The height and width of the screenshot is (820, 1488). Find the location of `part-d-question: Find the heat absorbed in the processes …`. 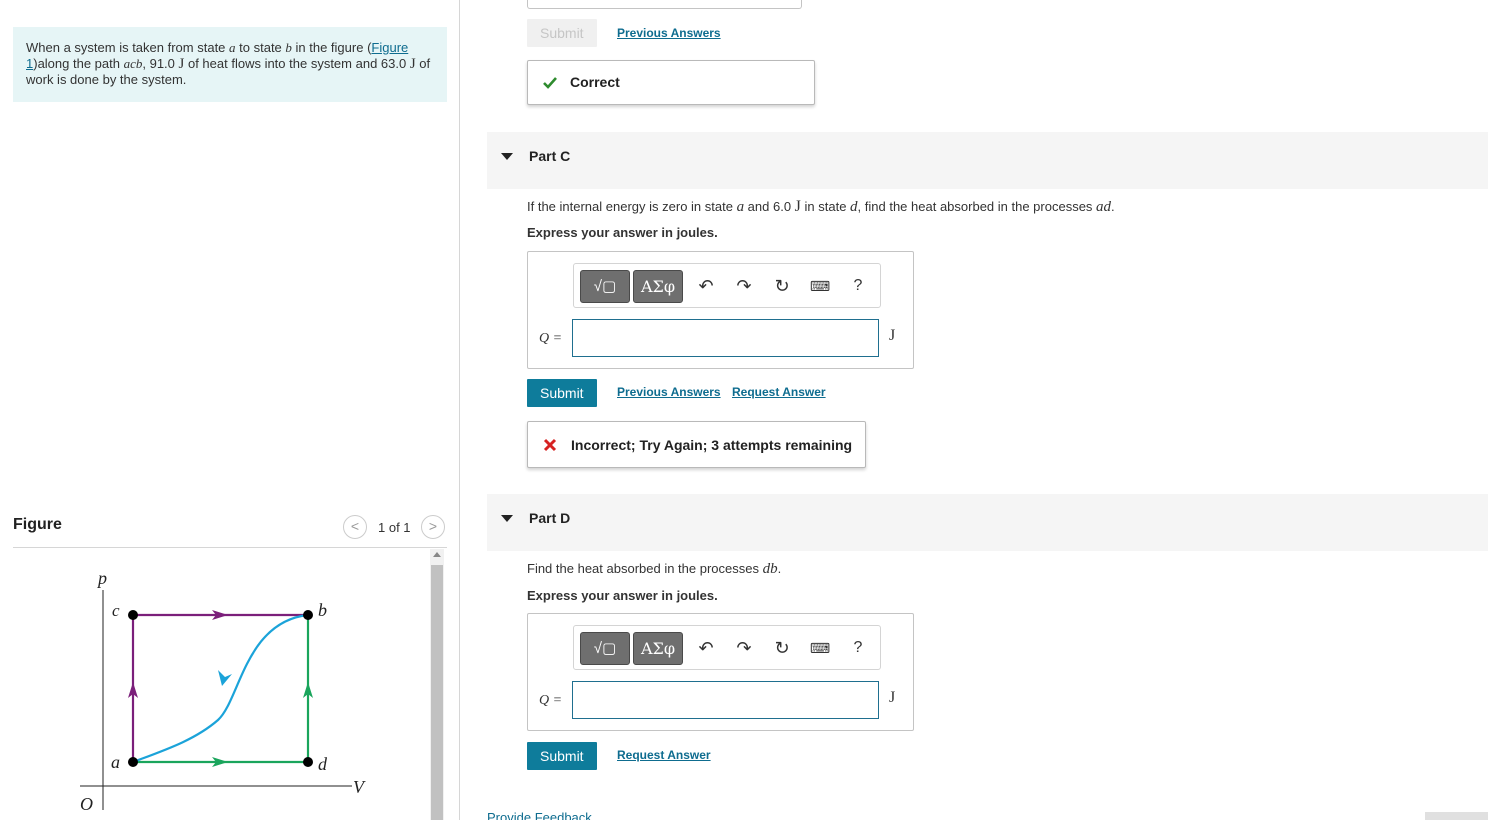

part-d-question: Find the heat absorbed in the processes … is located at coordinates (654, 569).